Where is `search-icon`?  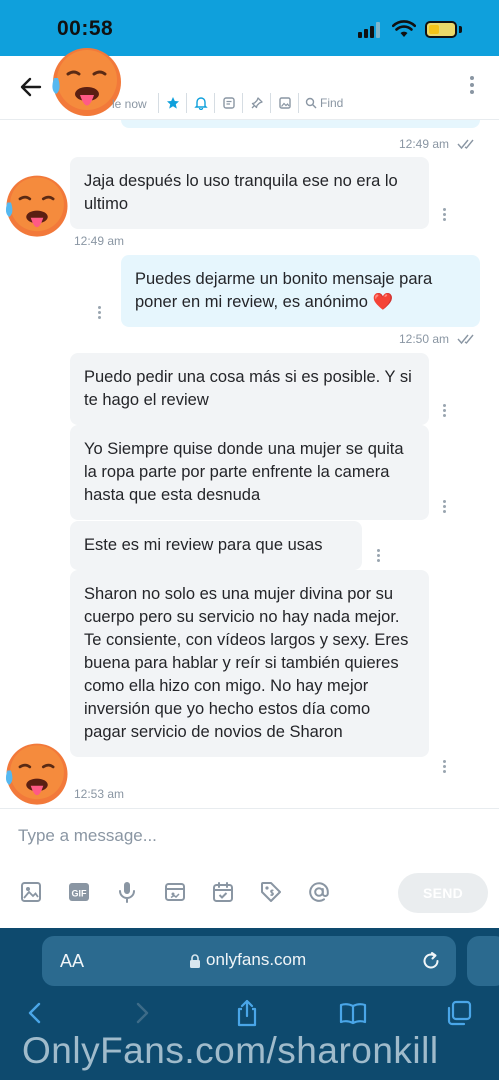
search-icon is located at coordinates (311, 103).